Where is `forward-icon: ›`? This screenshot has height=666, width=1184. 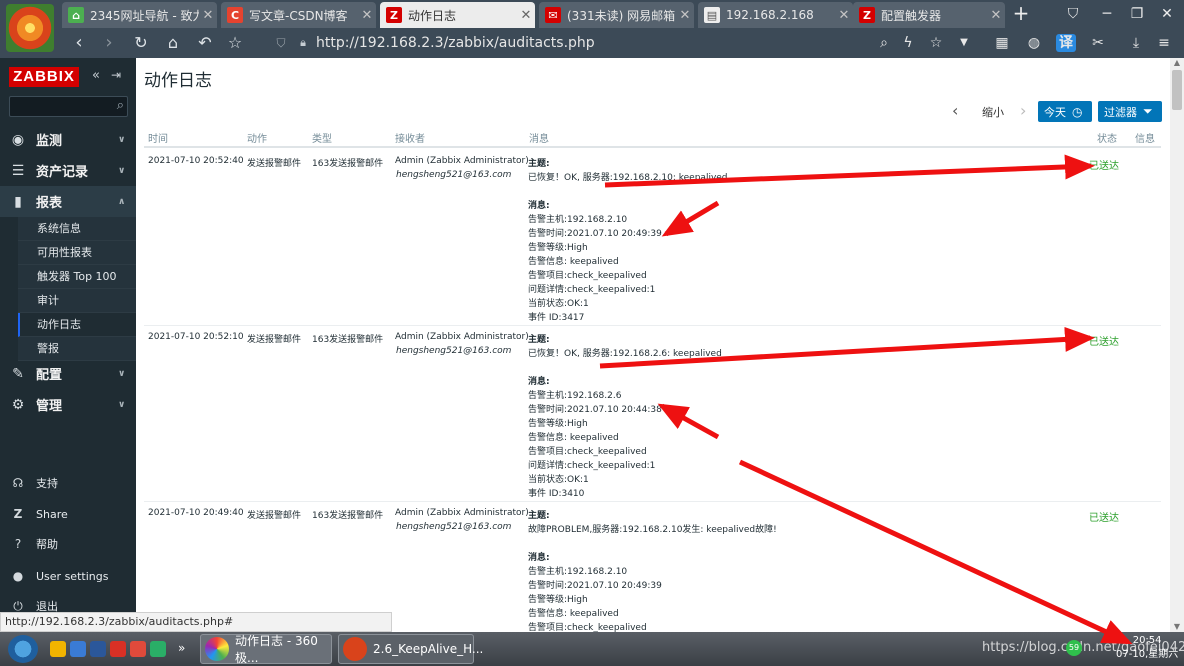 forward-icon: › is located at coordinates (109, 43).